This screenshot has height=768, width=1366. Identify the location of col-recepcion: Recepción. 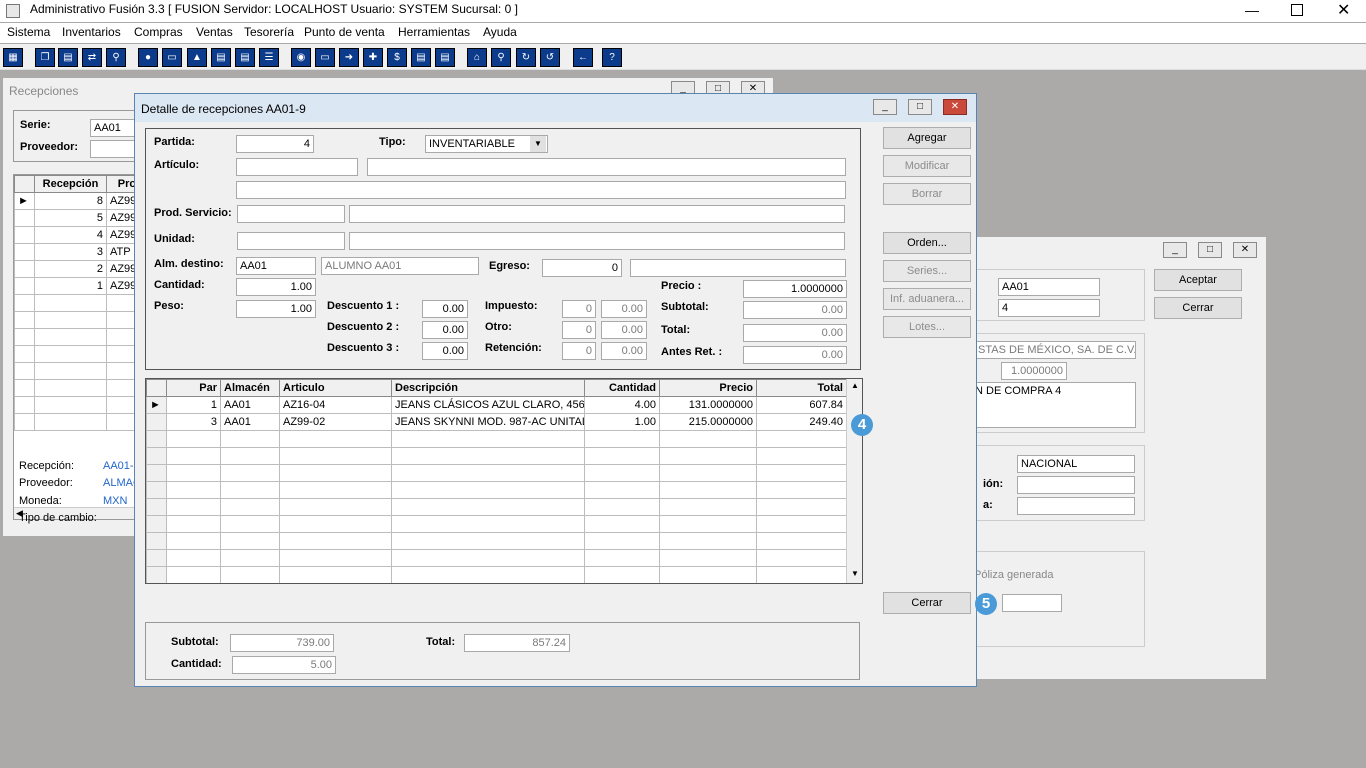
(70, 184).